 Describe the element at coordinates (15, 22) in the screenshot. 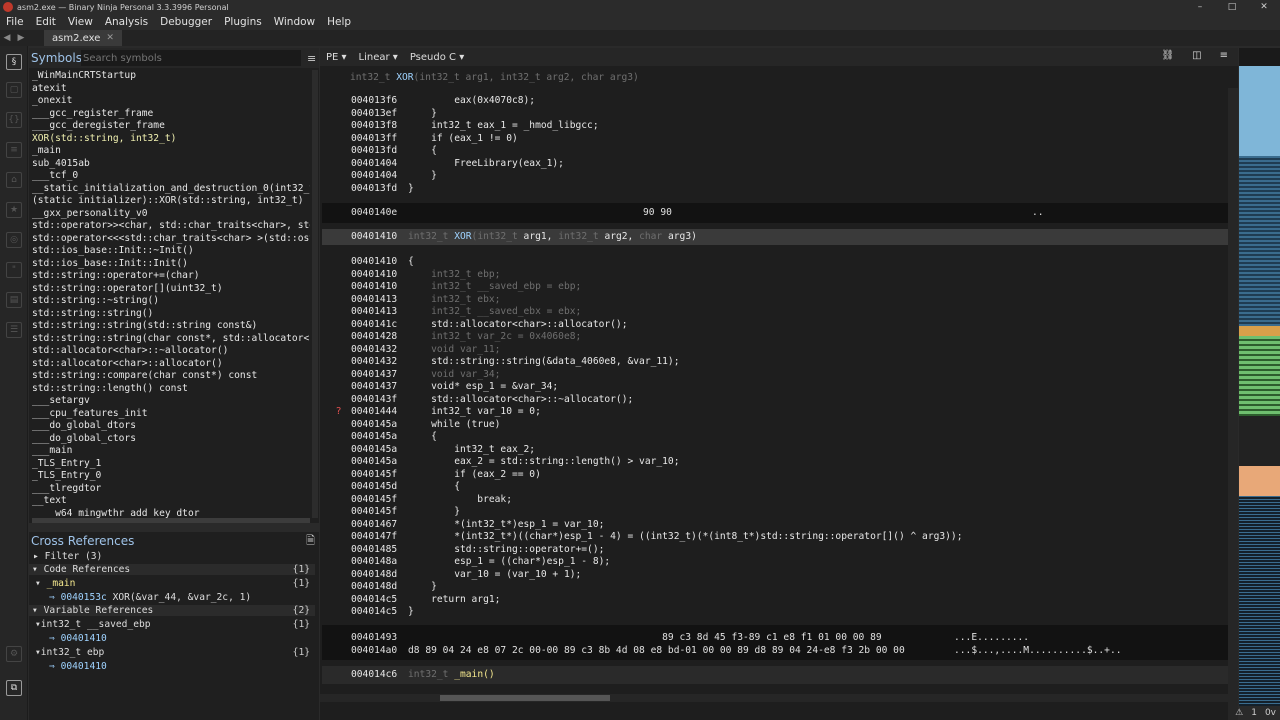

I see `menu-file: File` at that location.